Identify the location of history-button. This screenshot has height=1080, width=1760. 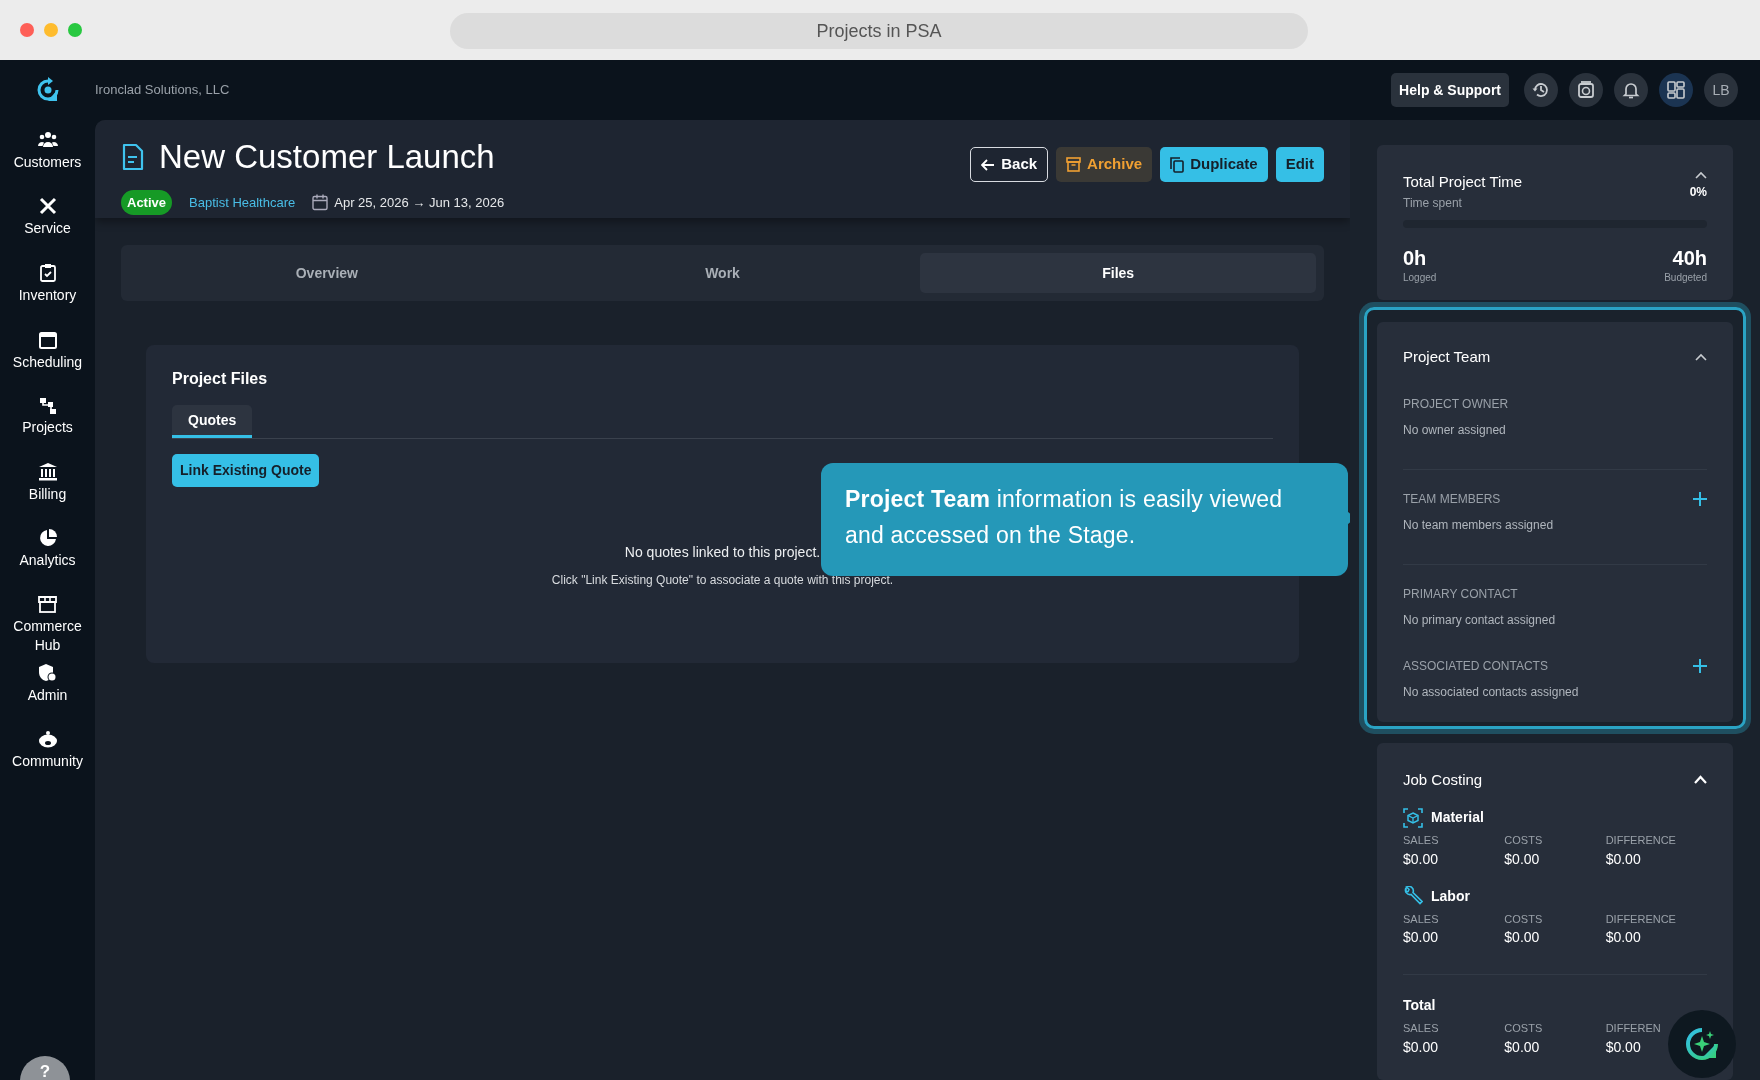
(1541, 90).